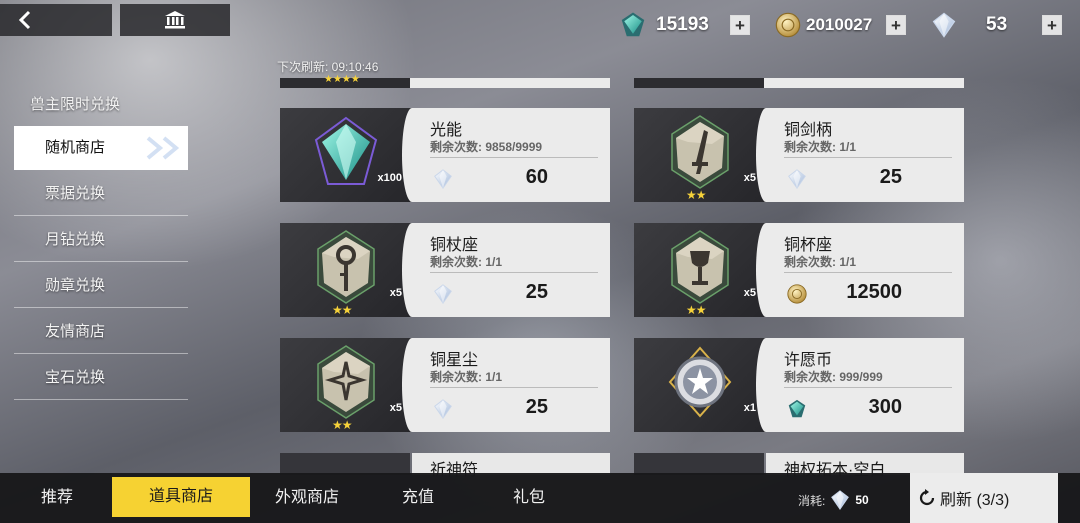 The image size is (1080, 523). I want to click on sidebar-item-ticket-exchange: 票据兑换, so click(101, 194).